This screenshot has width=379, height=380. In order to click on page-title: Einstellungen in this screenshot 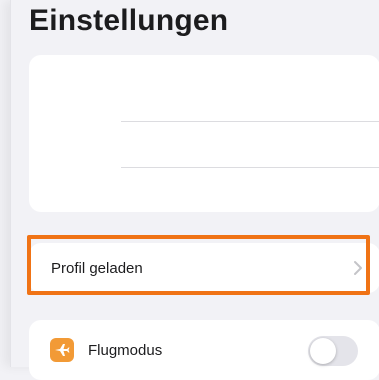, I will do `click(129, 20)`.